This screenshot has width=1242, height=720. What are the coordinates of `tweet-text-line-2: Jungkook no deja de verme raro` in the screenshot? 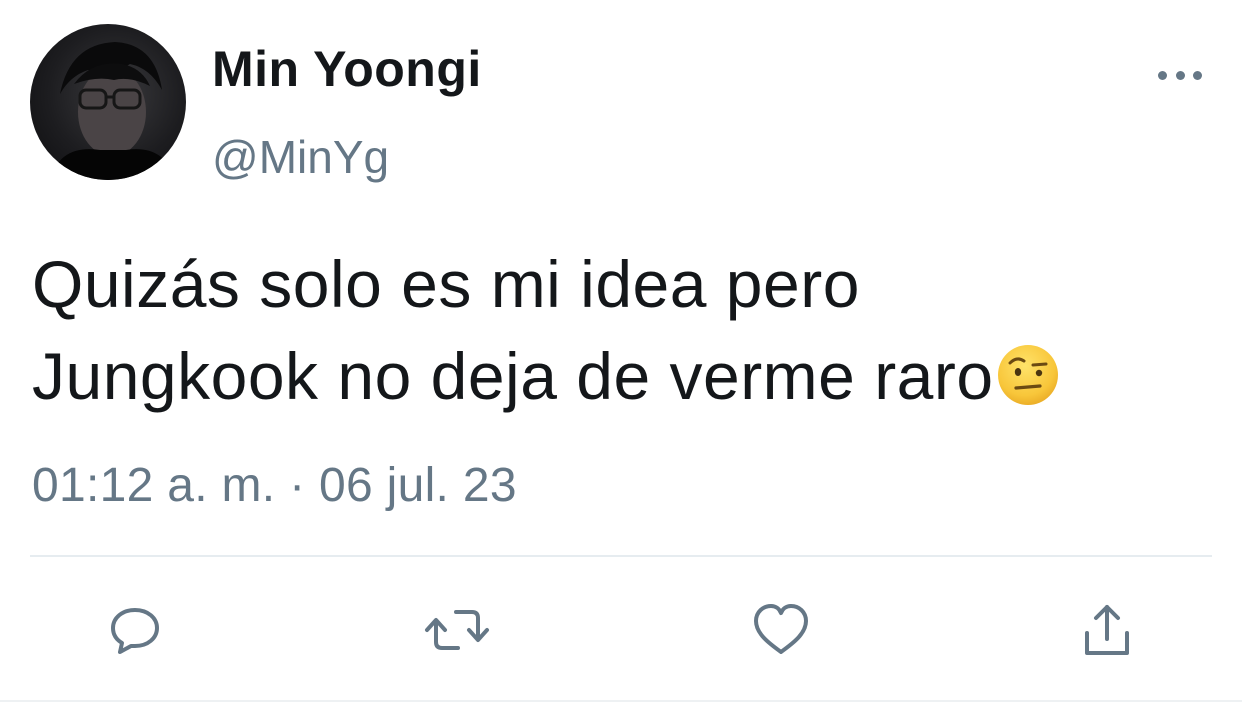 It's located at (513, 376).